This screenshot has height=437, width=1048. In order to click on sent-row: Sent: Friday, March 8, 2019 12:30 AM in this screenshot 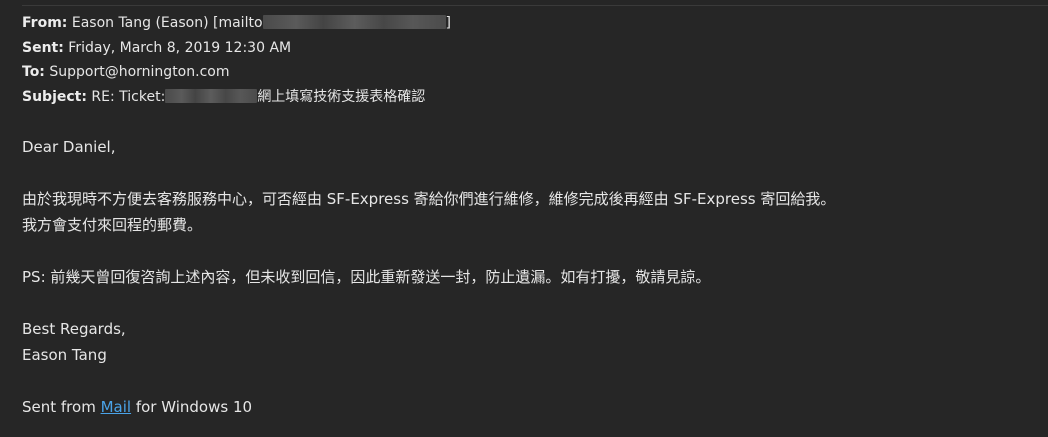, I will do `click(236, 48)`.